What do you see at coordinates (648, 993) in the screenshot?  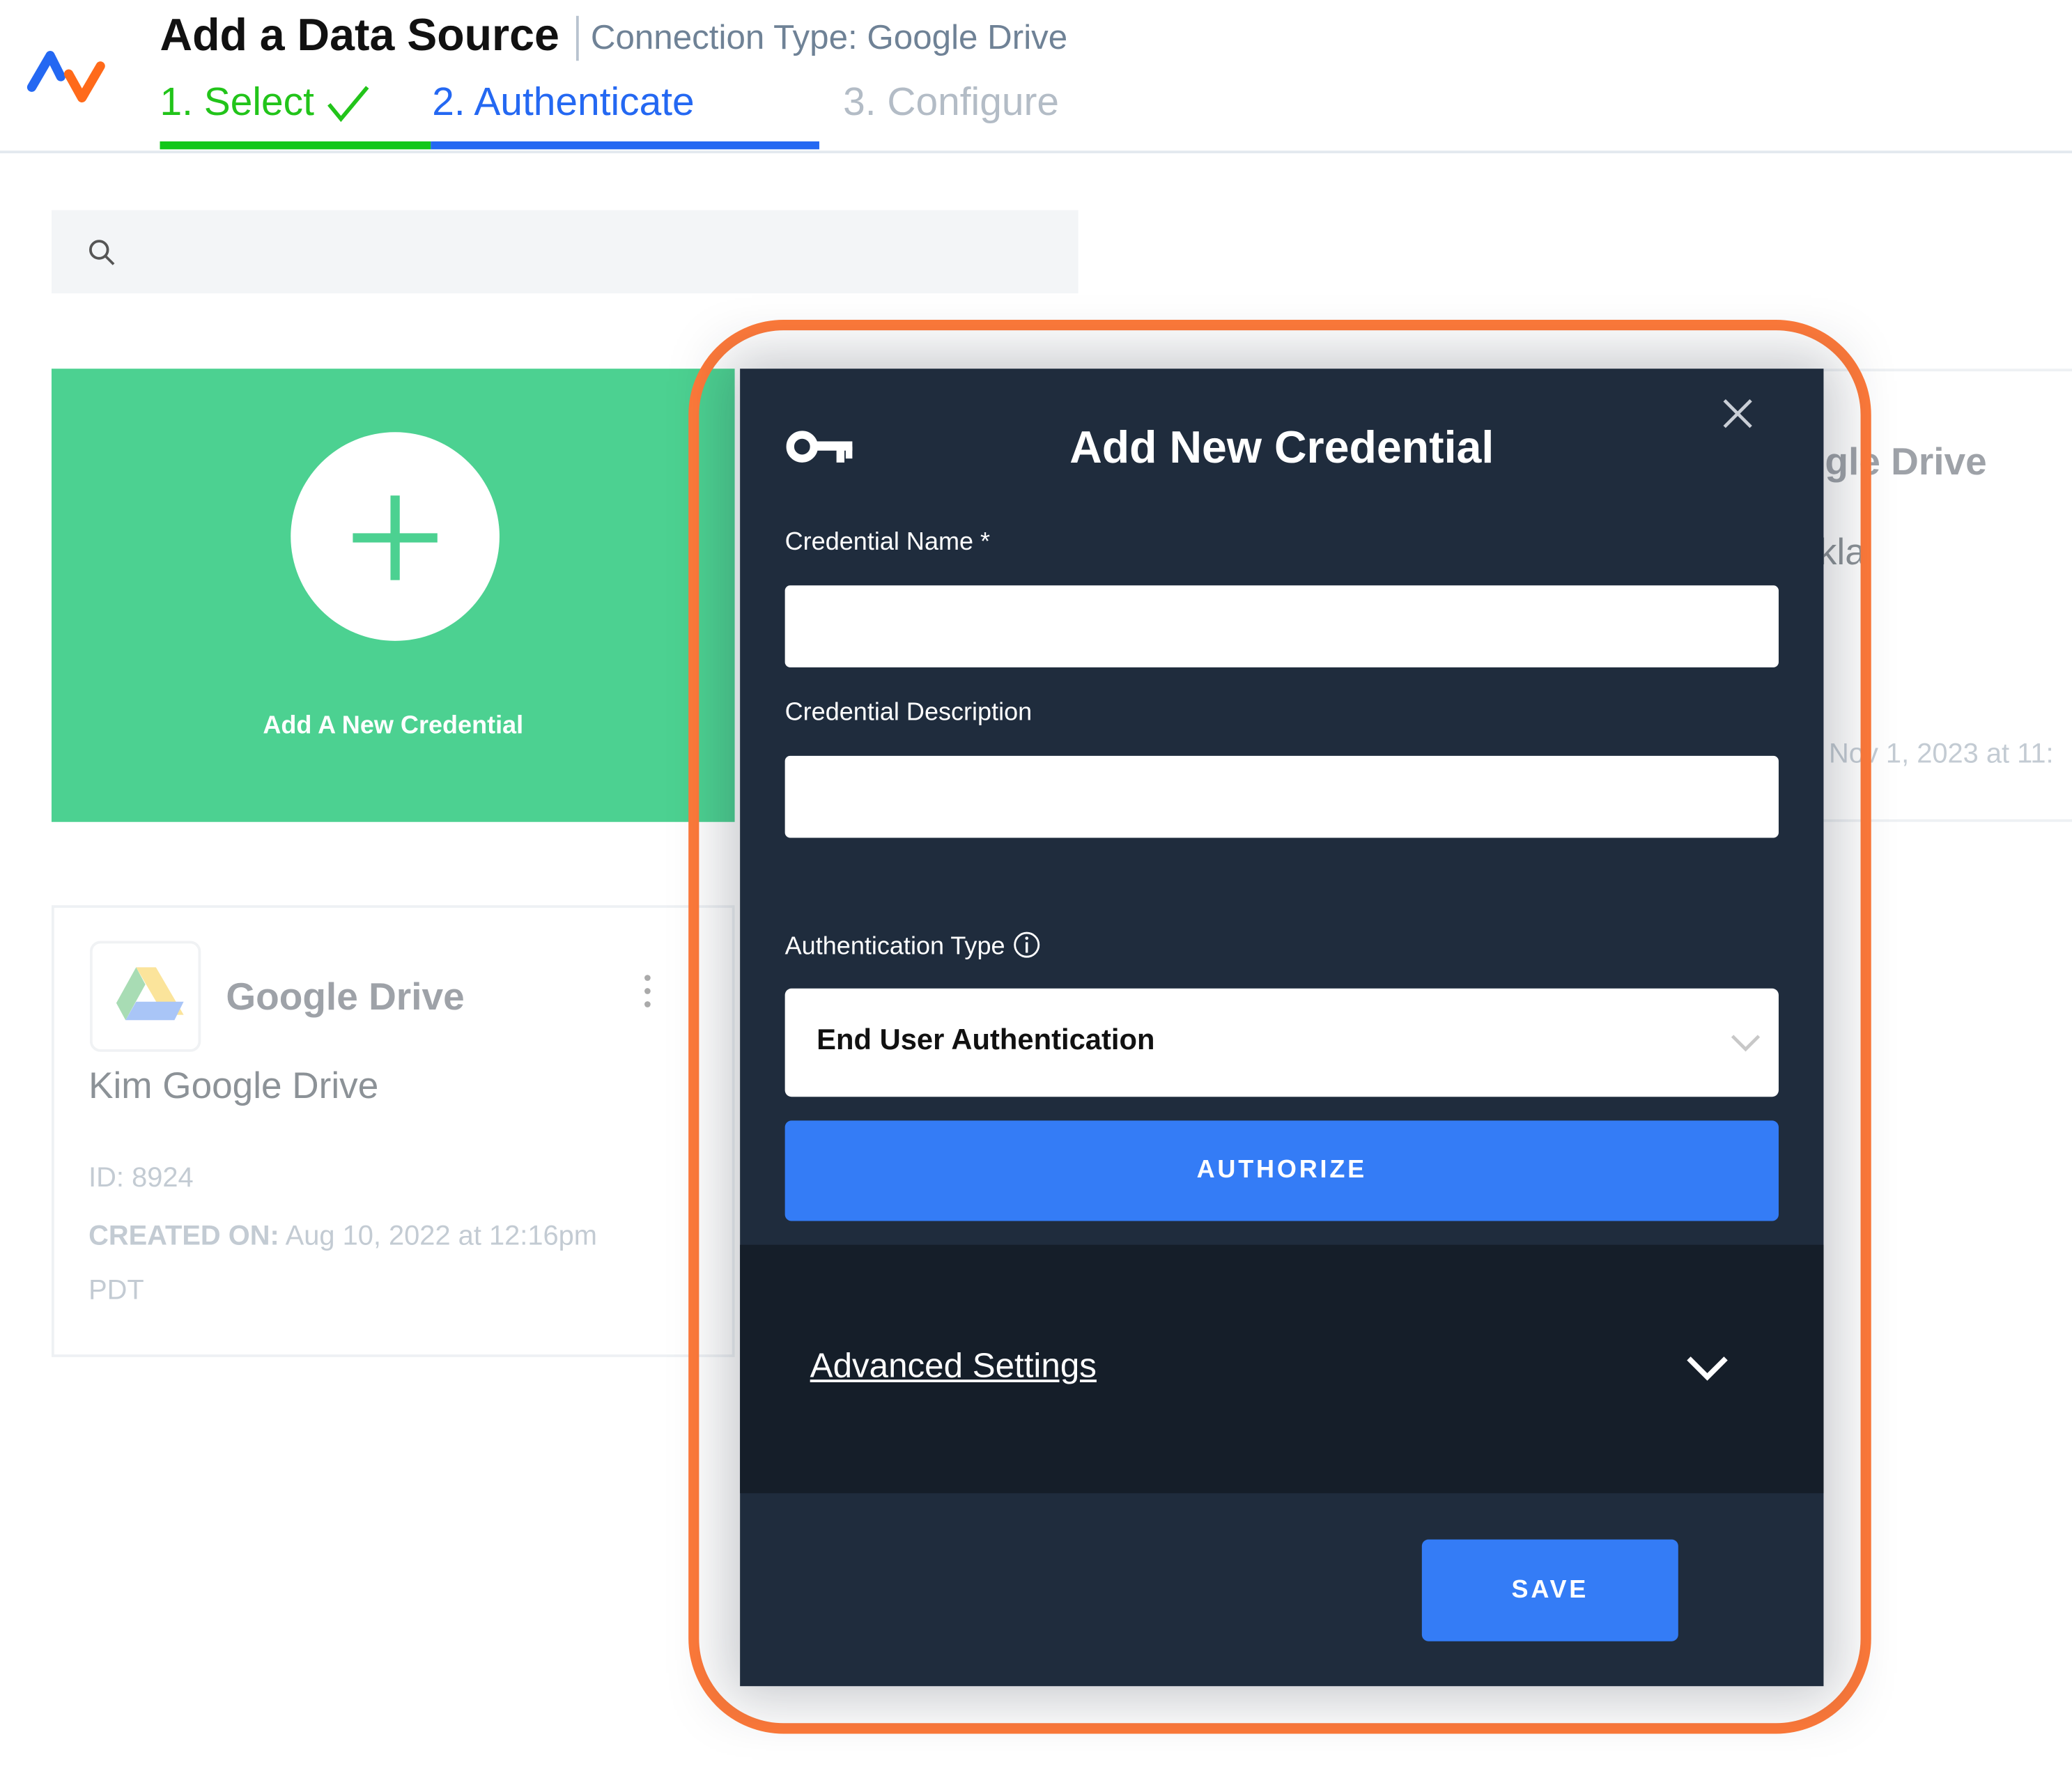 I see `kebab-menu-icon` at bounding box center [648, 993].